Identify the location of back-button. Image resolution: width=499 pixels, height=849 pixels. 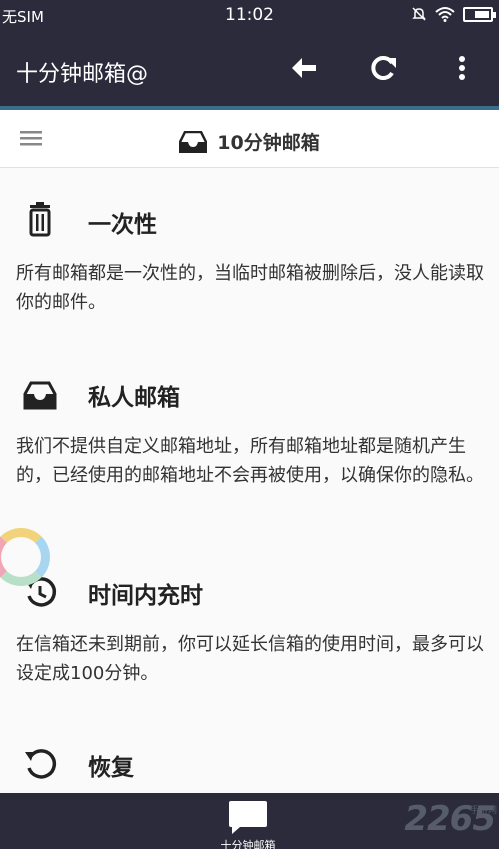
(304, 68).